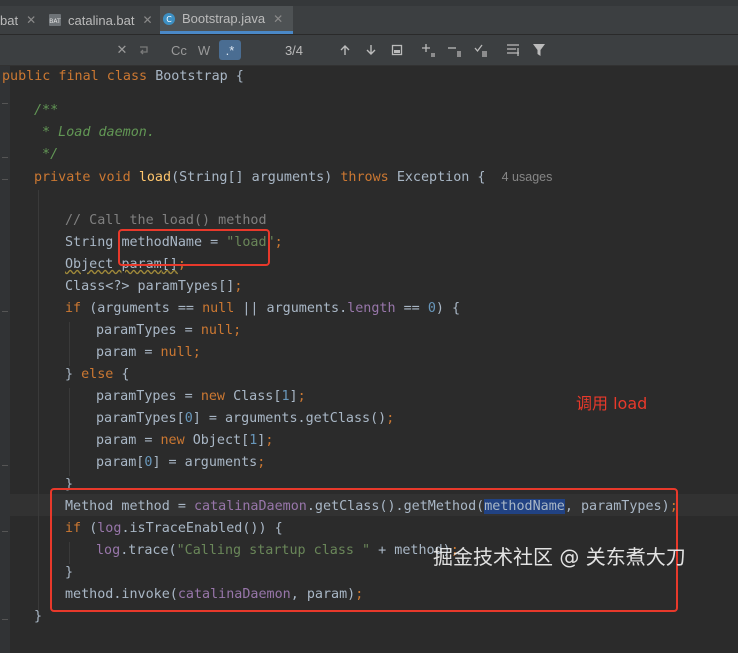 This screenshot has width=738, height=653. Describe the element at coordinates (121, 374) in the screenshot. I see `code-token: {` at that location.